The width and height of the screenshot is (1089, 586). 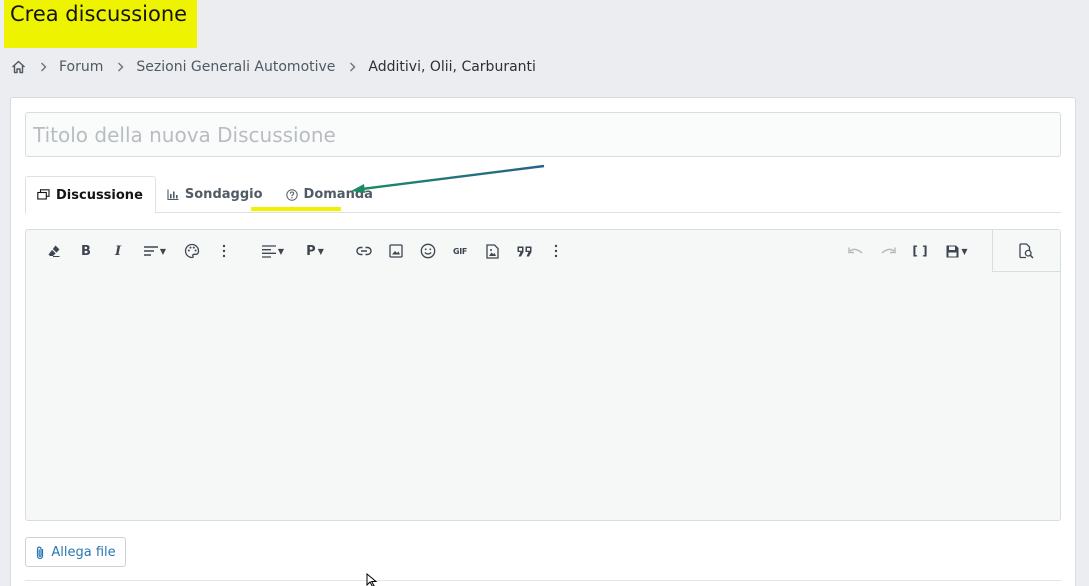 I want to click on image-icon, so click(x=396, y=251).